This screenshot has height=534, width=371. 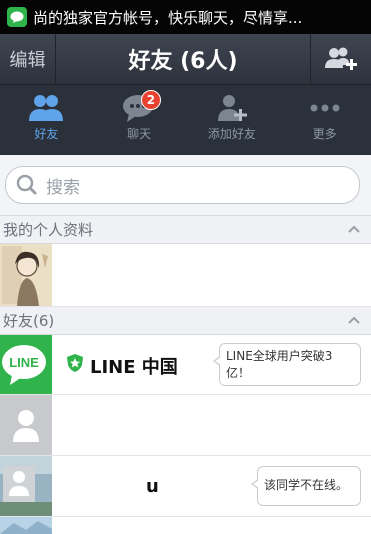 What do you see at coordinates (139, 120) in the screenshot?
I see `tab-chat: 2 聊天` at bounding box center [139, 120].